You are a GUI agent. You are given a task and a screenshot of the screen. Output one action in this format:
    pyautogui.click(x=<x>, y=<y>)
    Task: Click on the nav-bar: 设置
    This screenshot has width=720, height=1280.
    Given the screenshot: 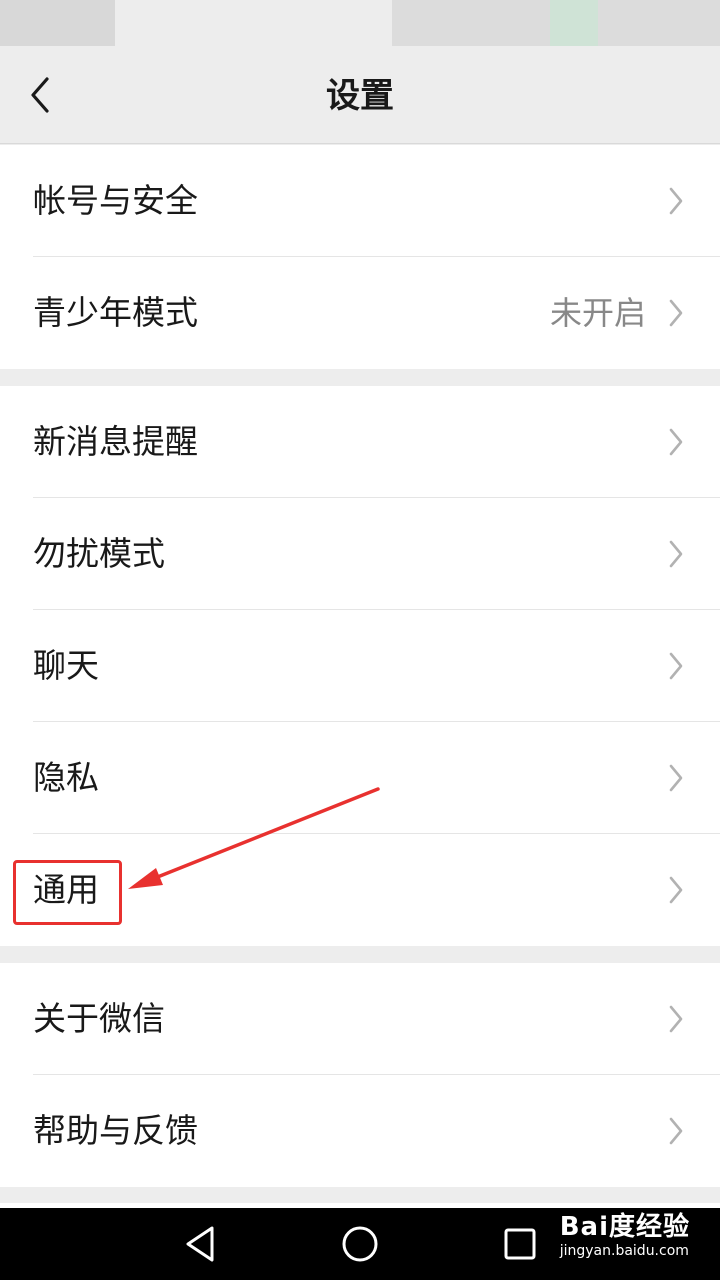 What is the action you would take?
    pyautogui.click(x=360, y=95)
    